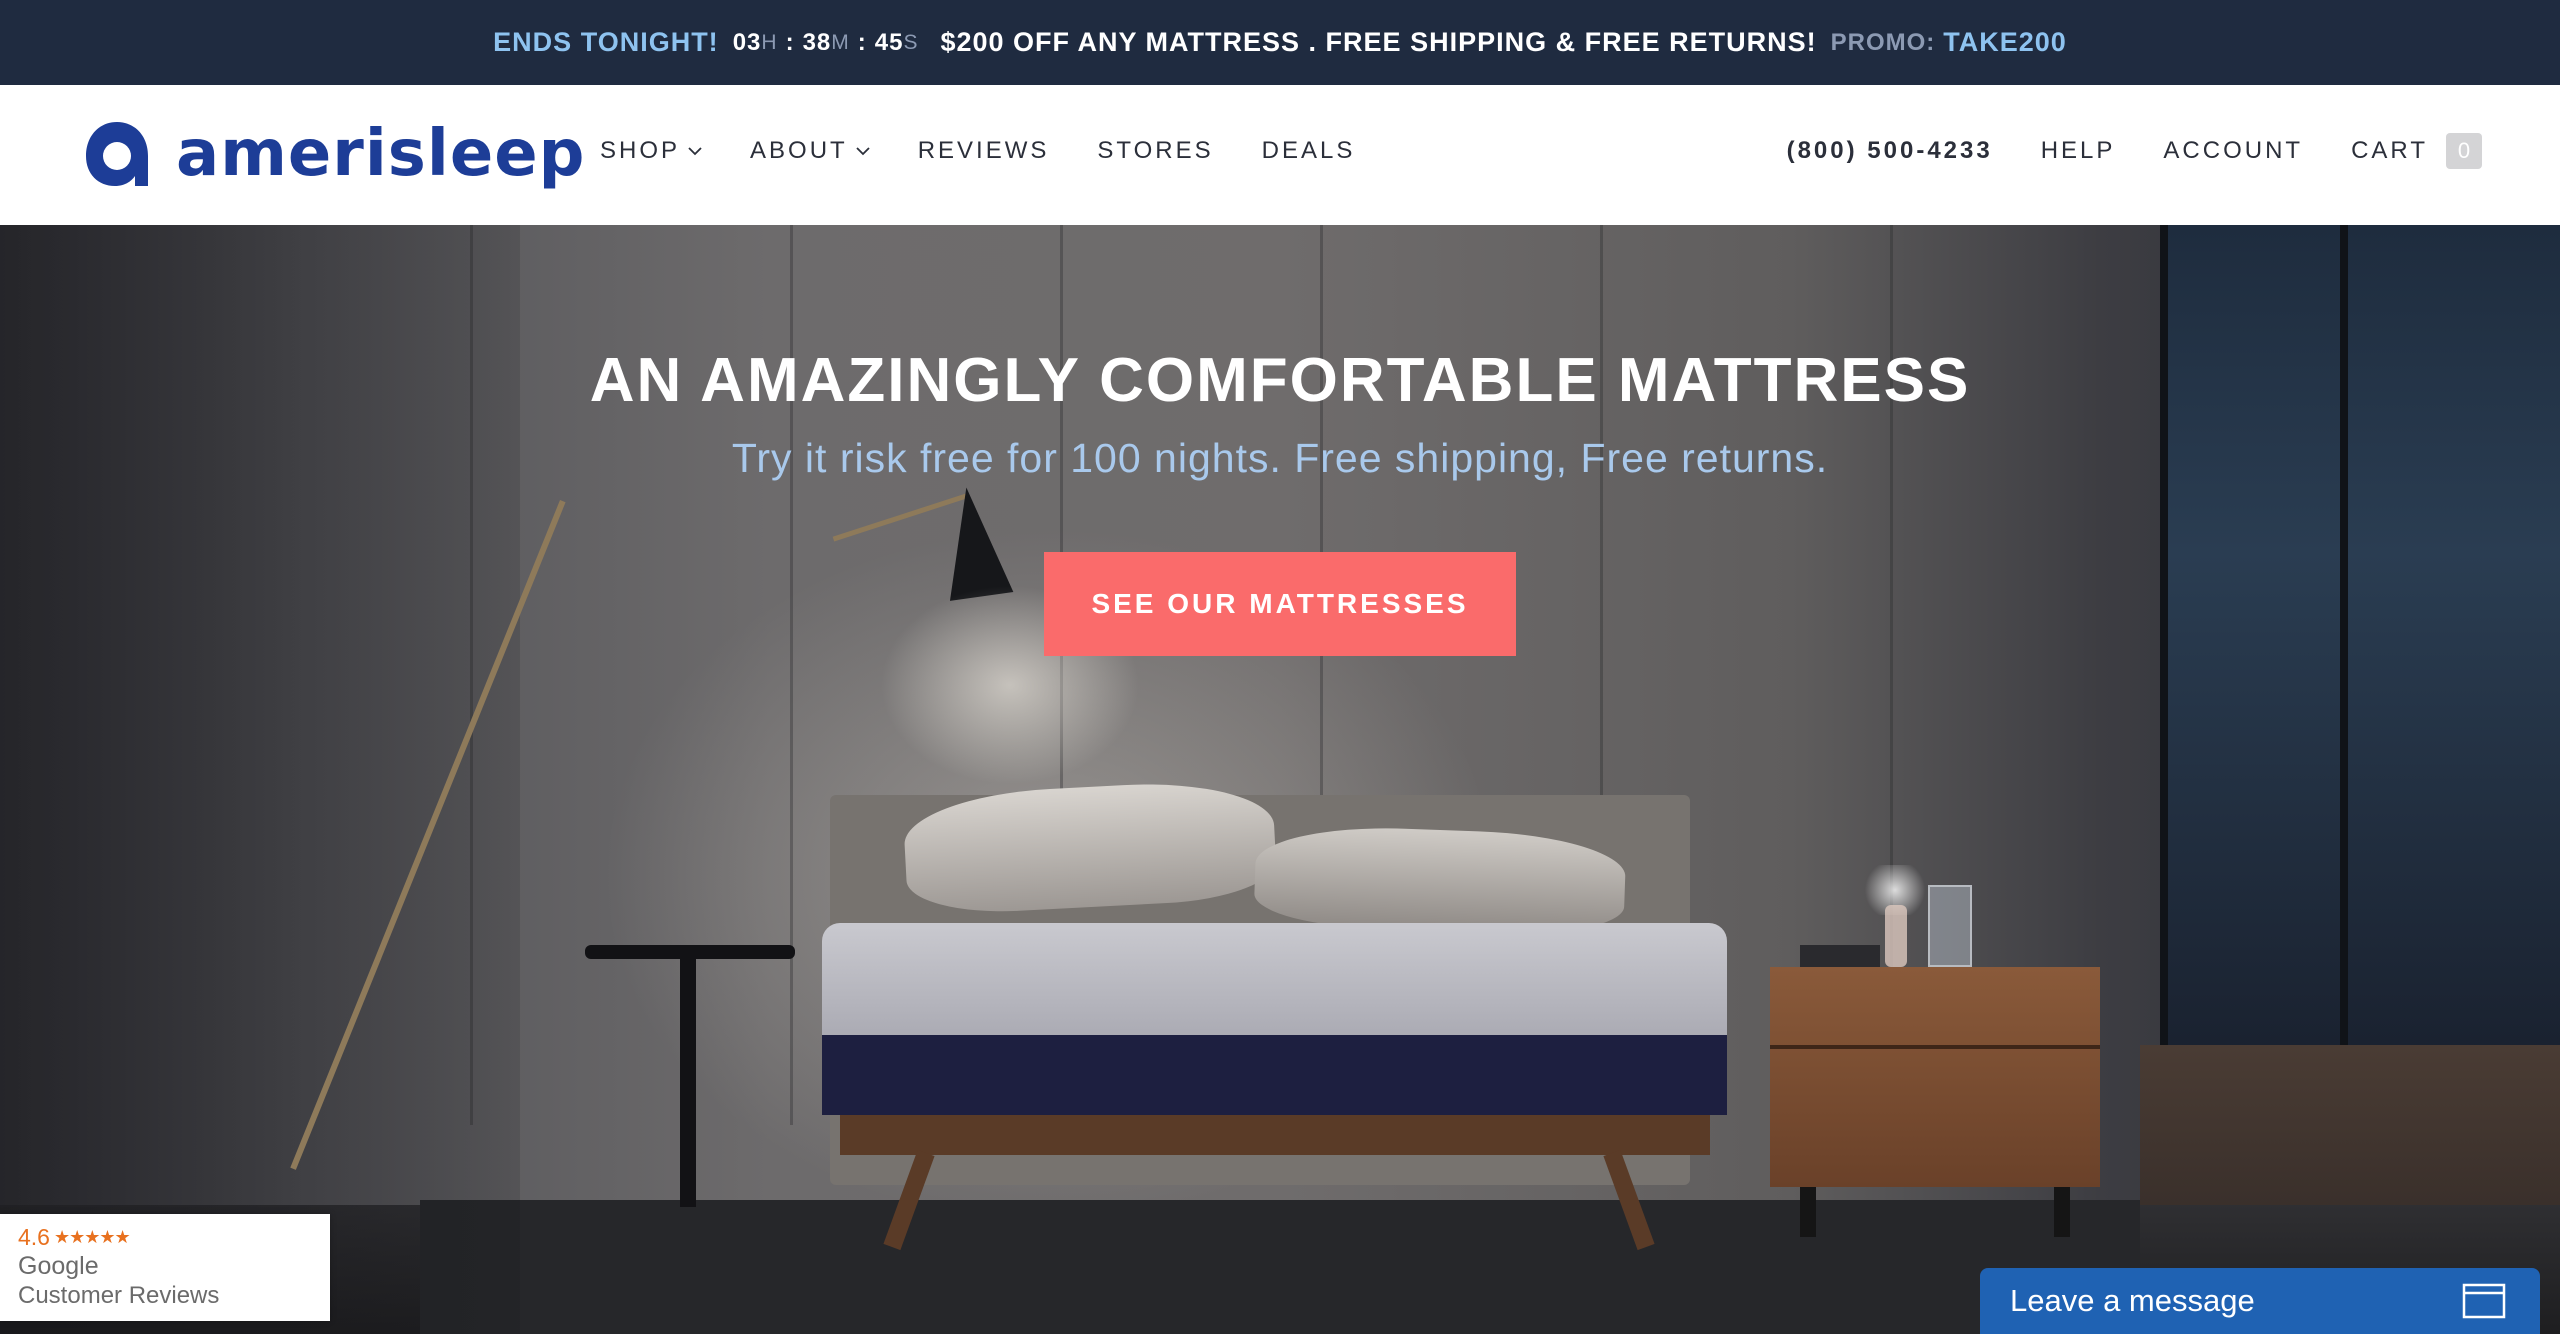  What do you see at coordinates (2078, 151) in the screenshot?
I see `nav-help: HELP` at bounding box center [2078, 151].